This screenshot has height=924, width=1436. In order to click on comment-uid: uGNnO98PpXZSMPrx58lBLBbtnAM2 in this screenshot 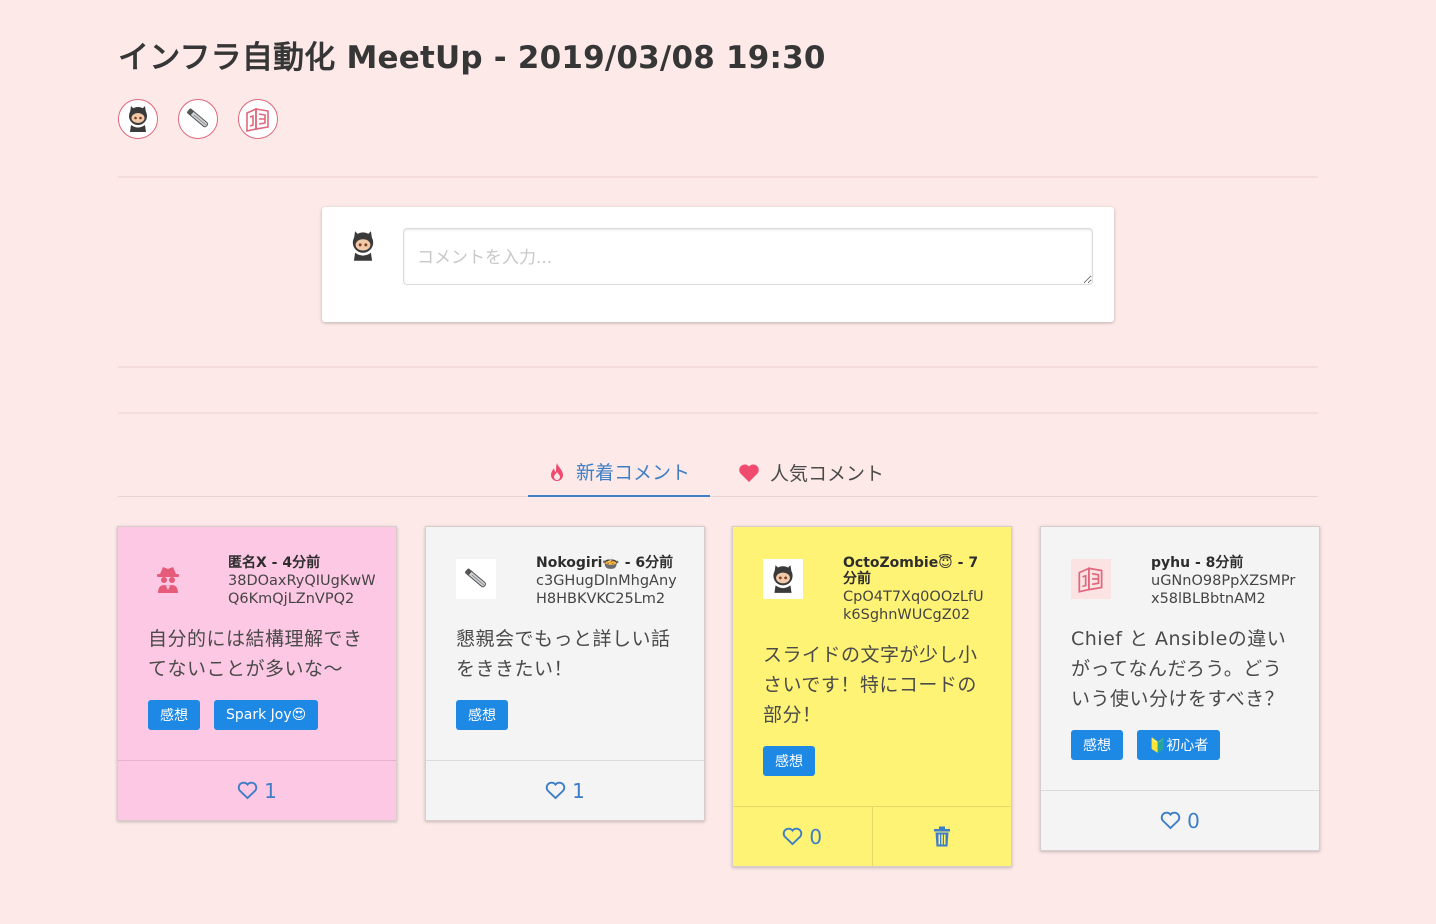, I will do `click(1223, 590)`.